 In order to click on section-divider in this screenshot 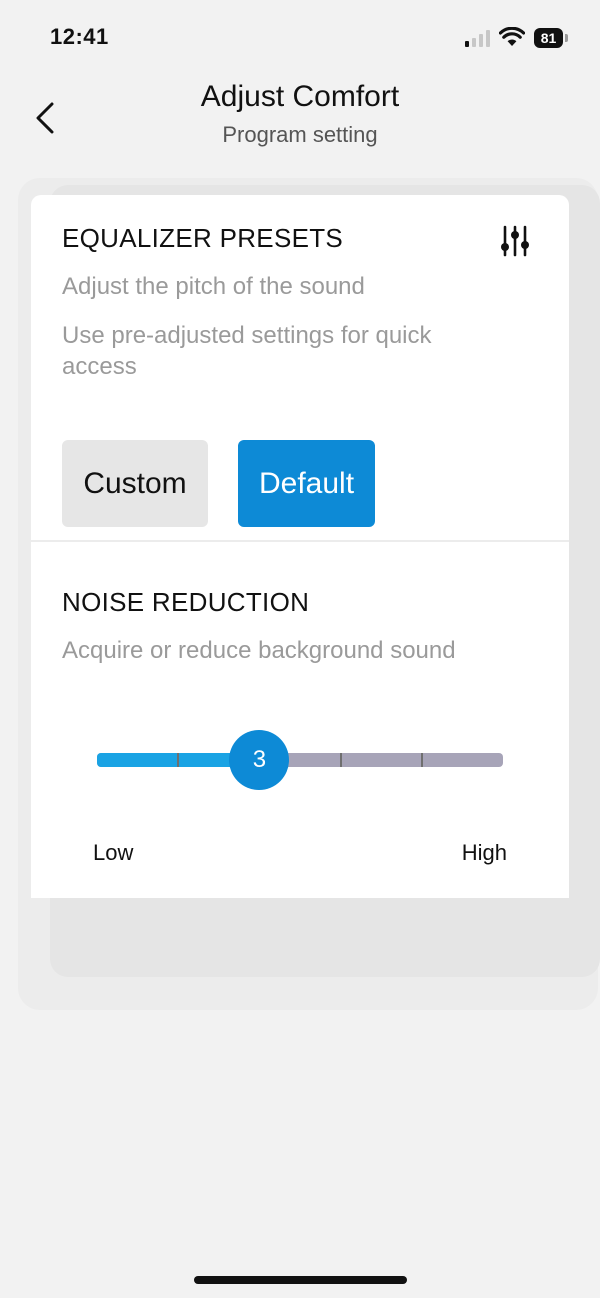, I will do `click(300, 541)`.